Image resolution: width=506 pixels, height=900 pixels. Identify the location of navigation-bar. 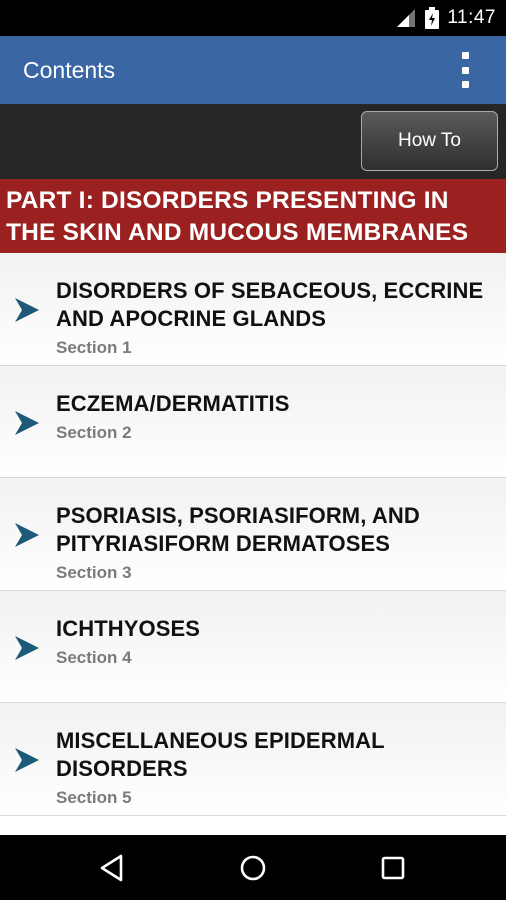
(253, 867).